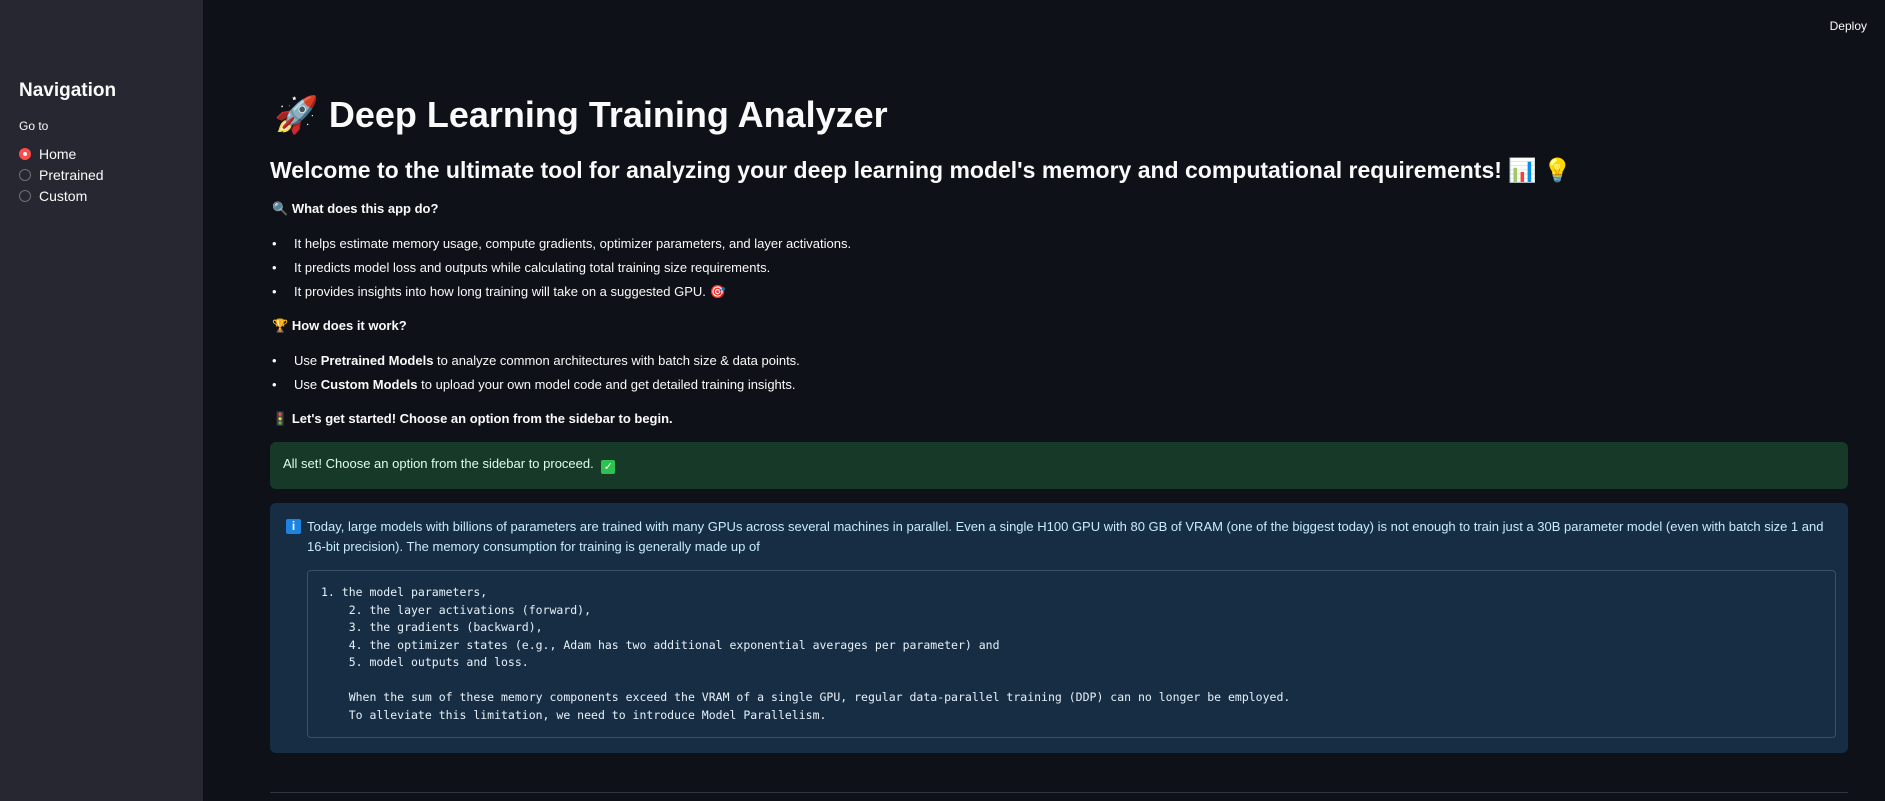  I want to click on info-icon: i, so click(293, 526).